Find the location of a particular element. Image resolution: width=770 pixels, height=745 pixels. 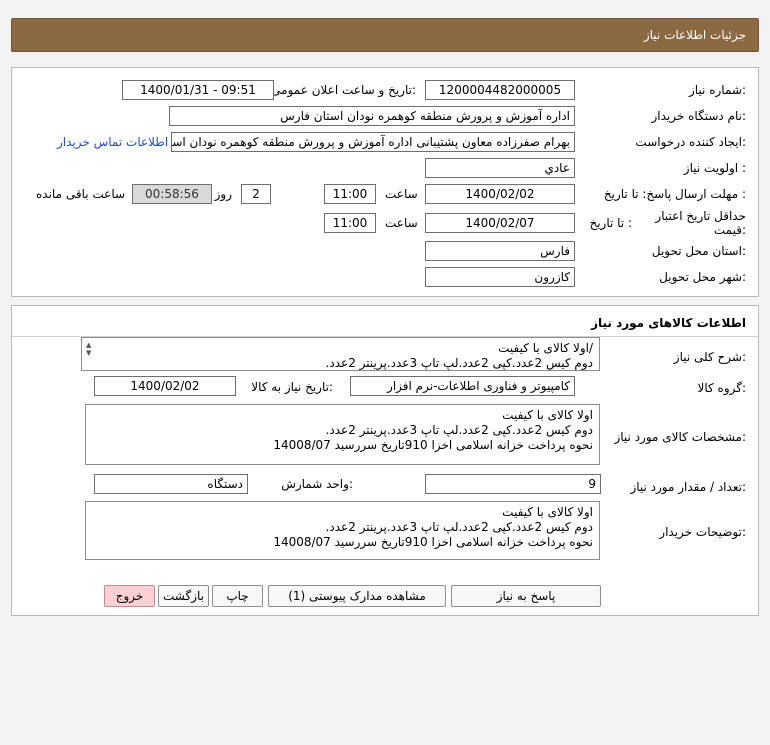

qty-field: 9 is located at coordinates (513, 484).